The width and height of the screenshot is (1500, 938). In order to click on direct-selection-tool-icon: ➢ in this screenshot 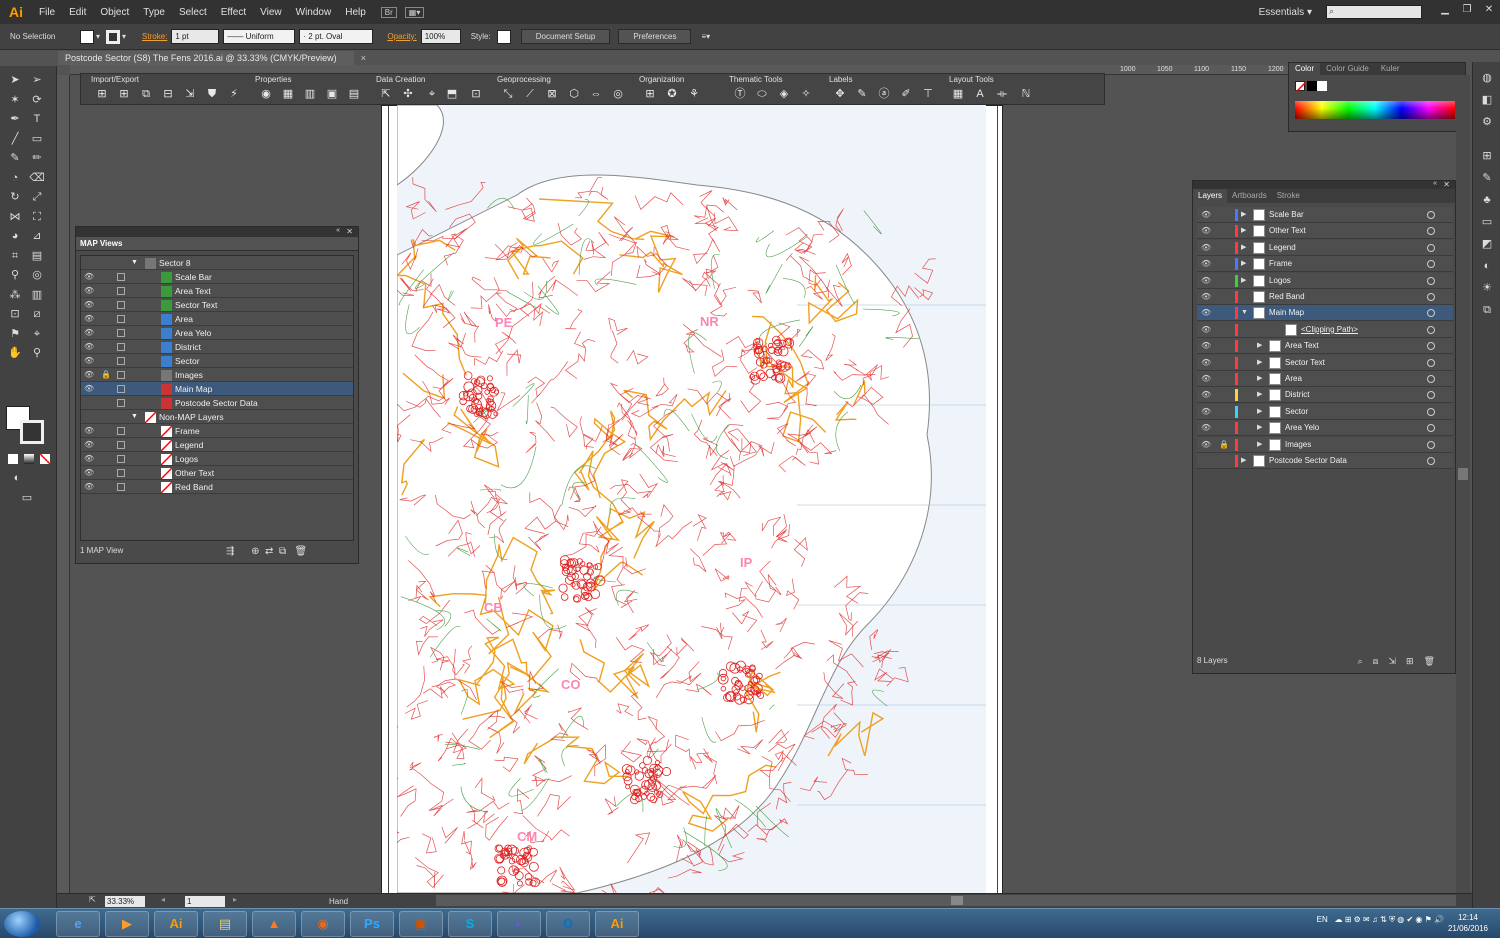, I will do `click(37, 80)`.